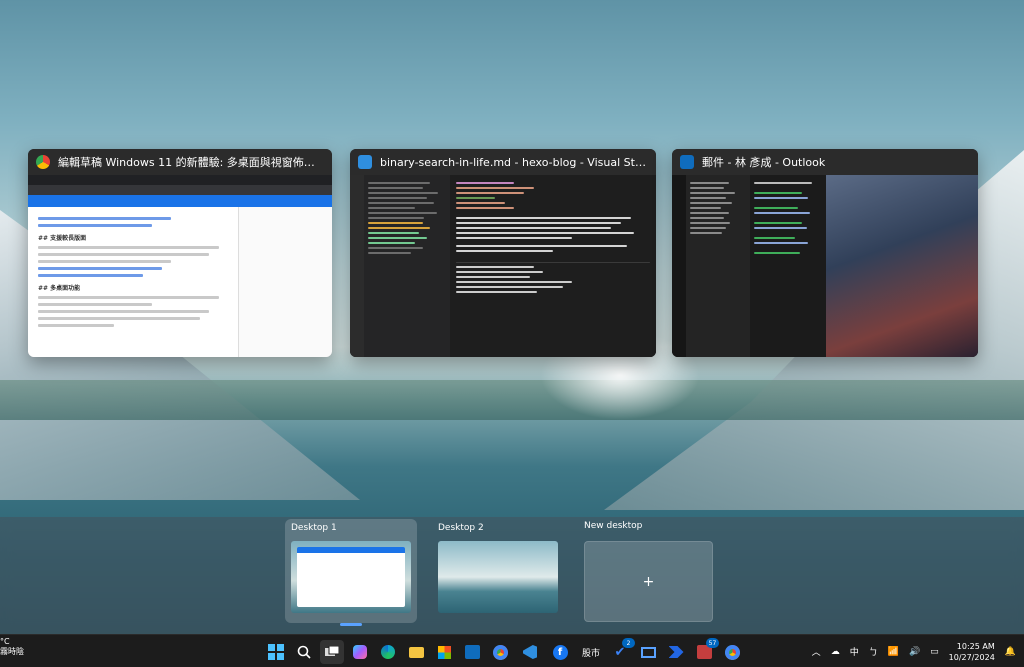  Describe the element at coordinates (472, 652) in the screenshot. I see `outlook-taskbar-icon` at that location.